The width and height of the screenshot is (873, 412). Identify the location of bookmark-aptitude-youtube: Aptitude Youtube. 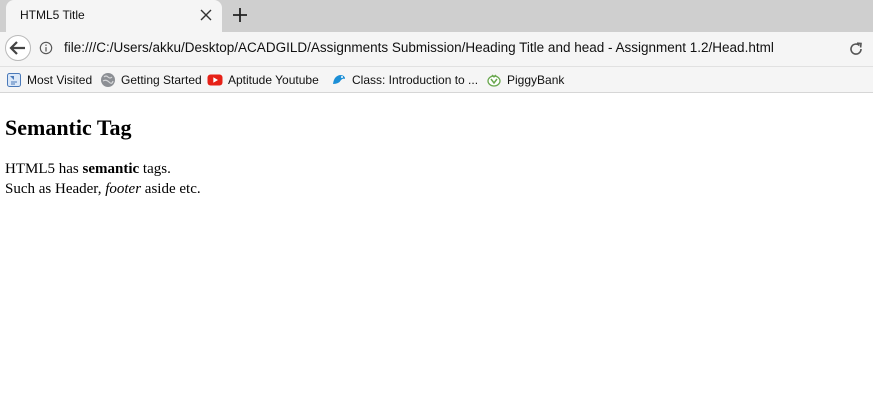
(263, 80).